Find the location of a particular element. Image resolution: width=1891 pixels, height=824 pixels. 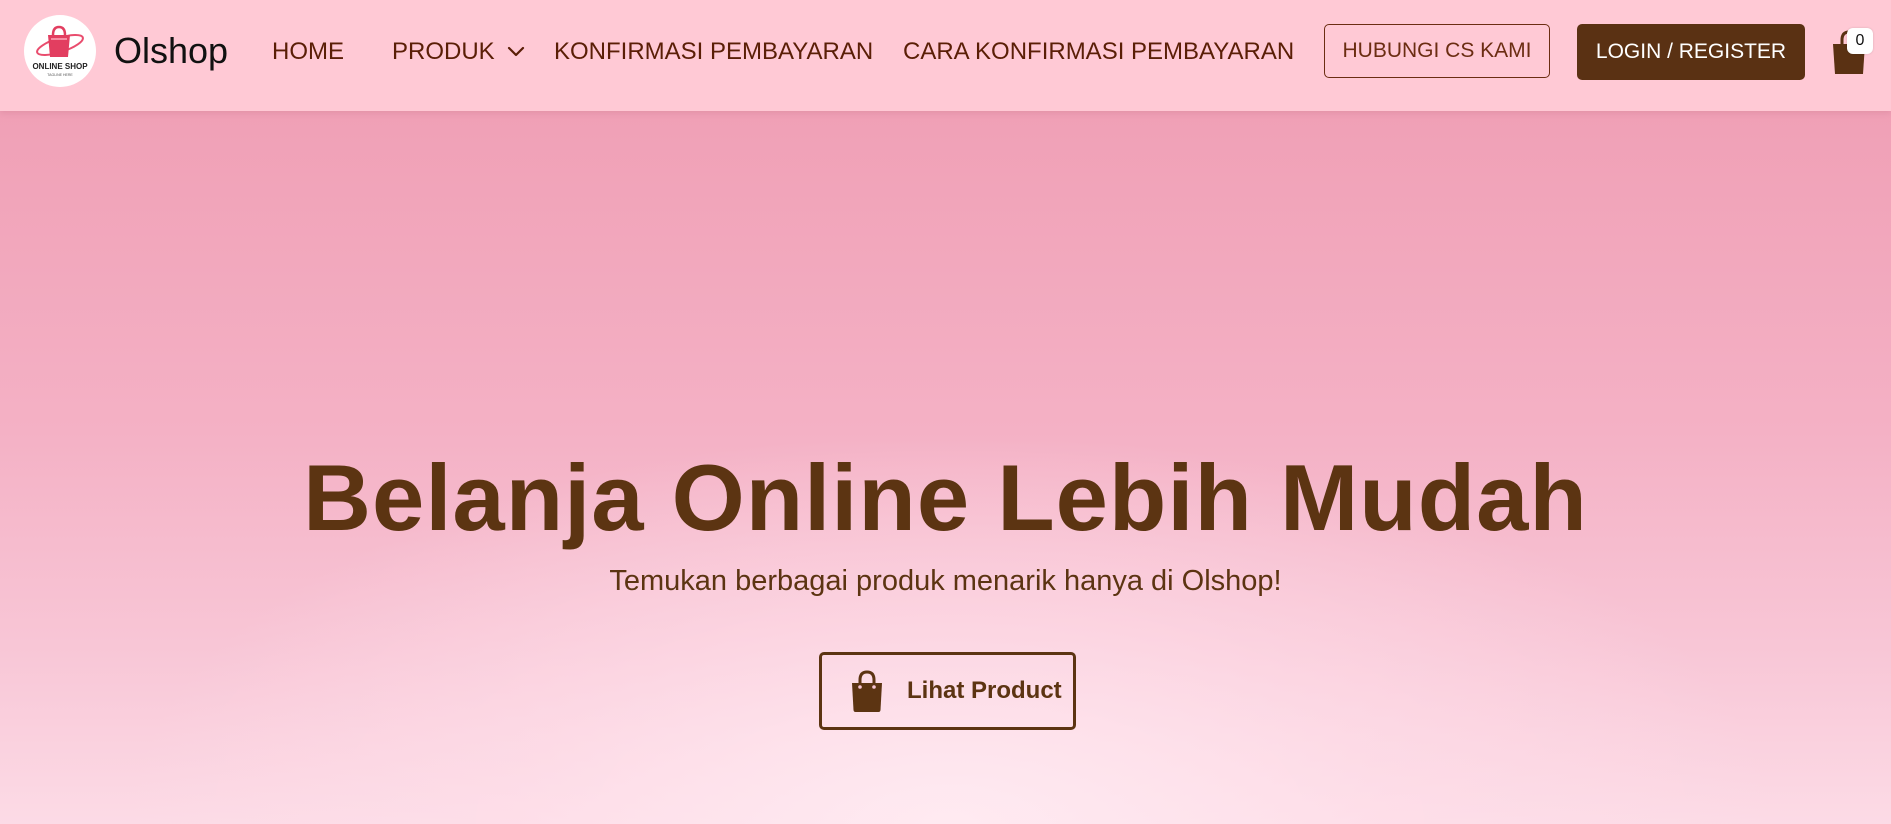

nav-home: HOME is located at coordinates (308, 52).